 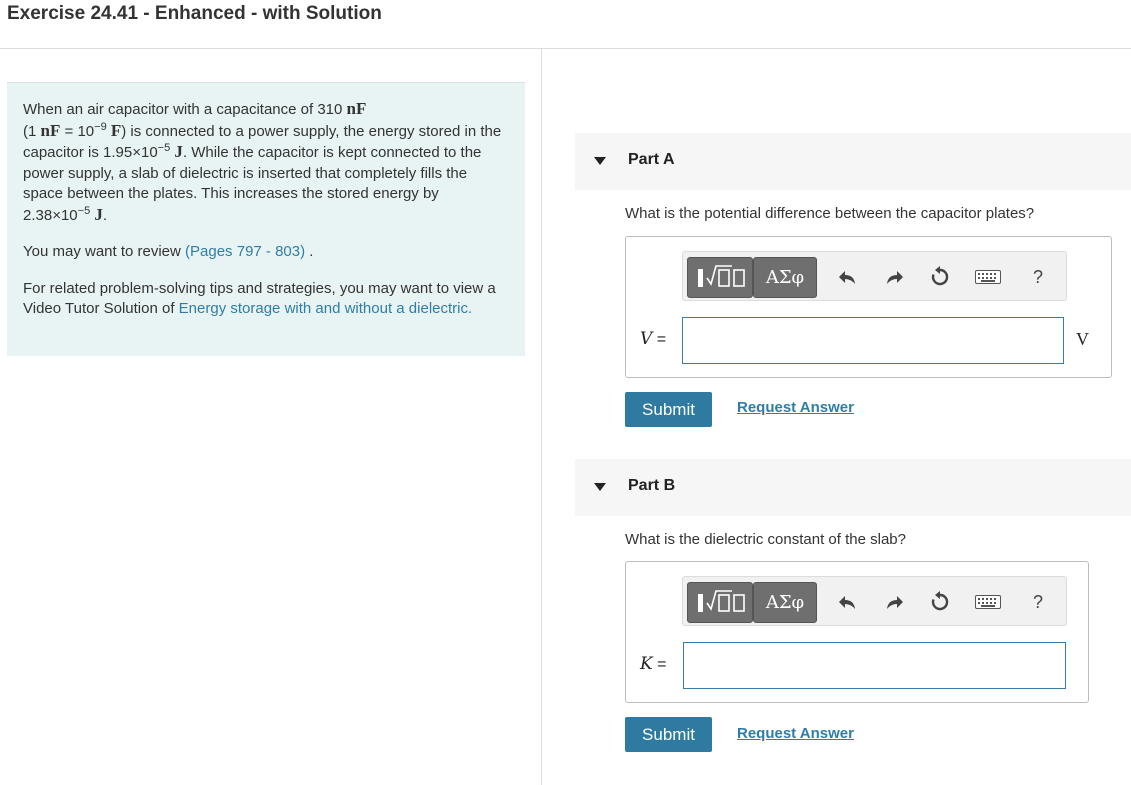 I want to click on answer-input-k, so click(x=874, y=665).